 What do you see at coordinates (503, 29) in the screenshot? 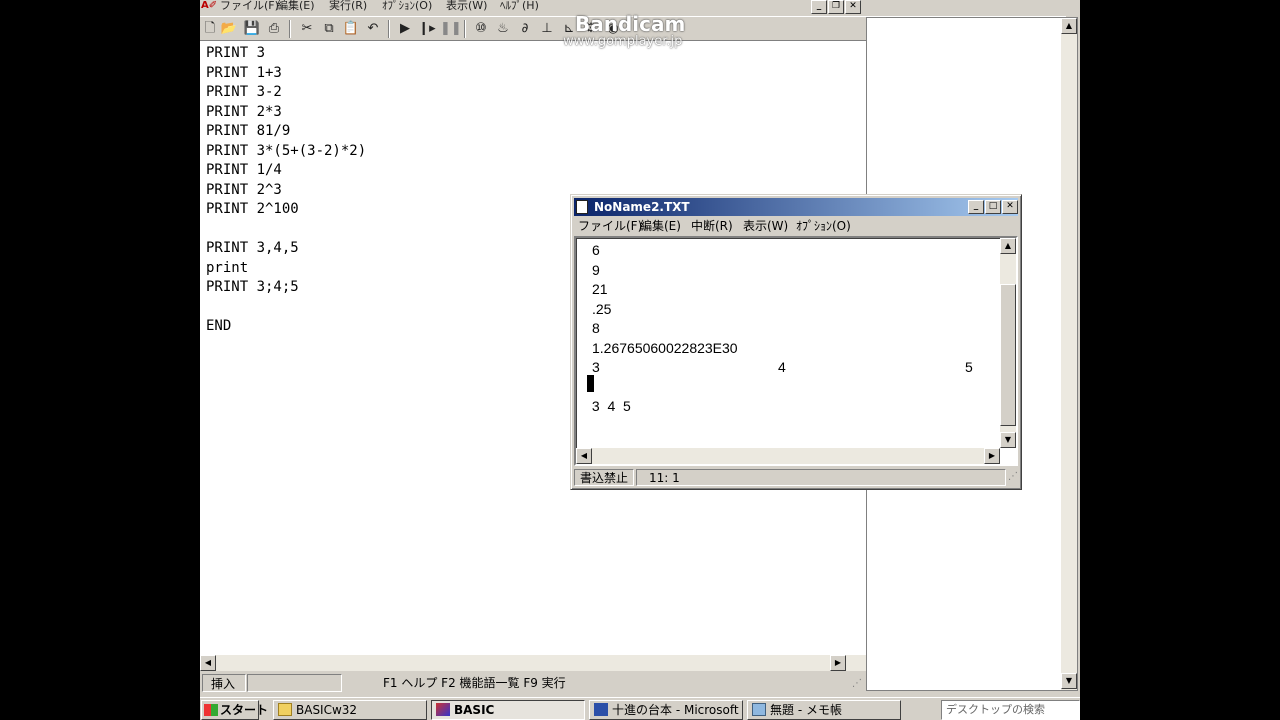
I see `precision-mode-icon: ♨` at bounding box center [503, 29].